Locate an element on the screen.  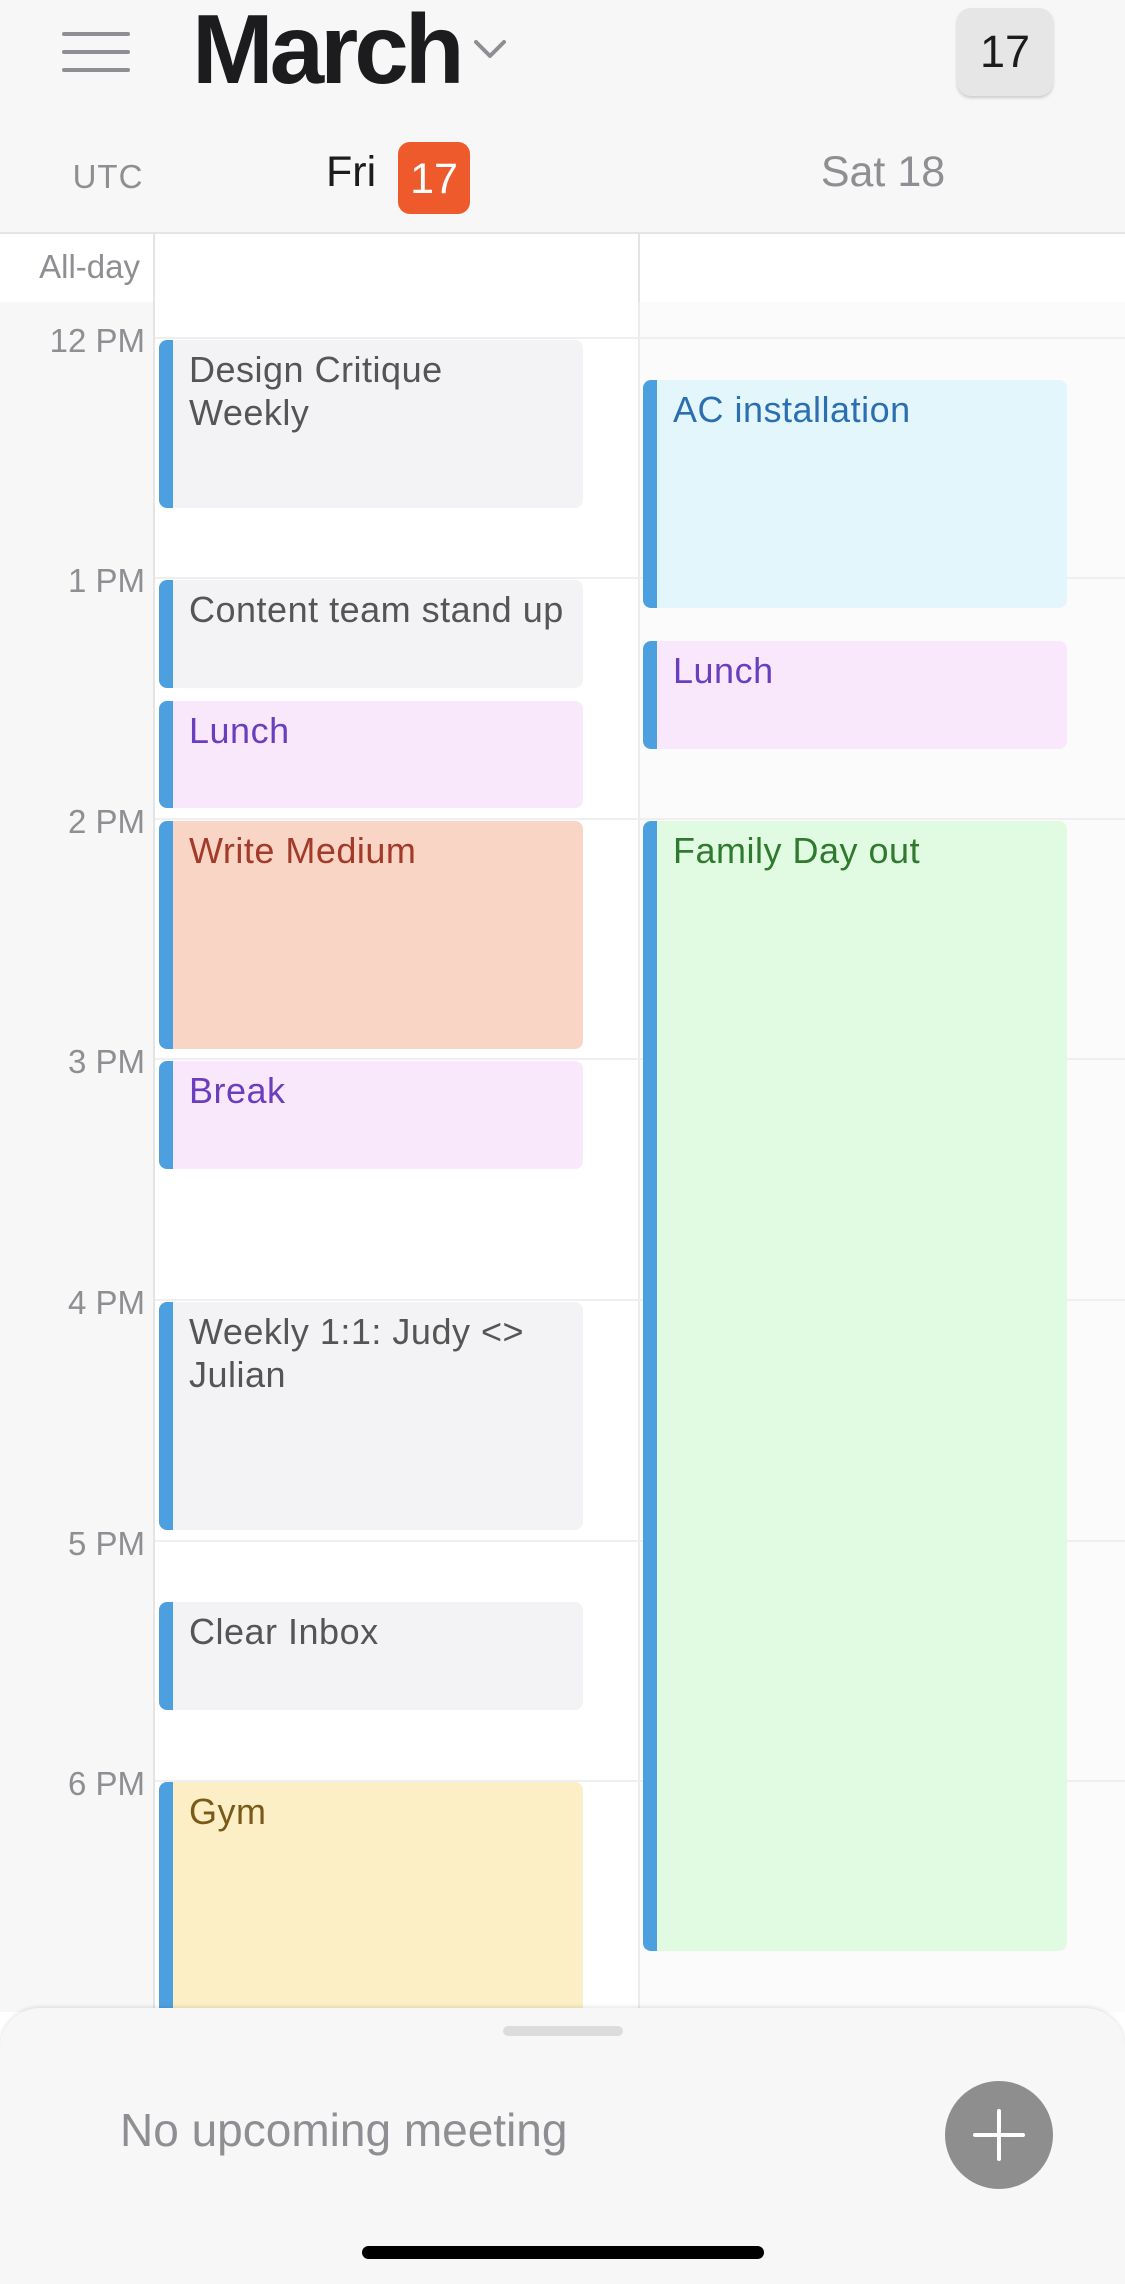
event-content-standup: Content team stand up is located at coordinates (371, 634).